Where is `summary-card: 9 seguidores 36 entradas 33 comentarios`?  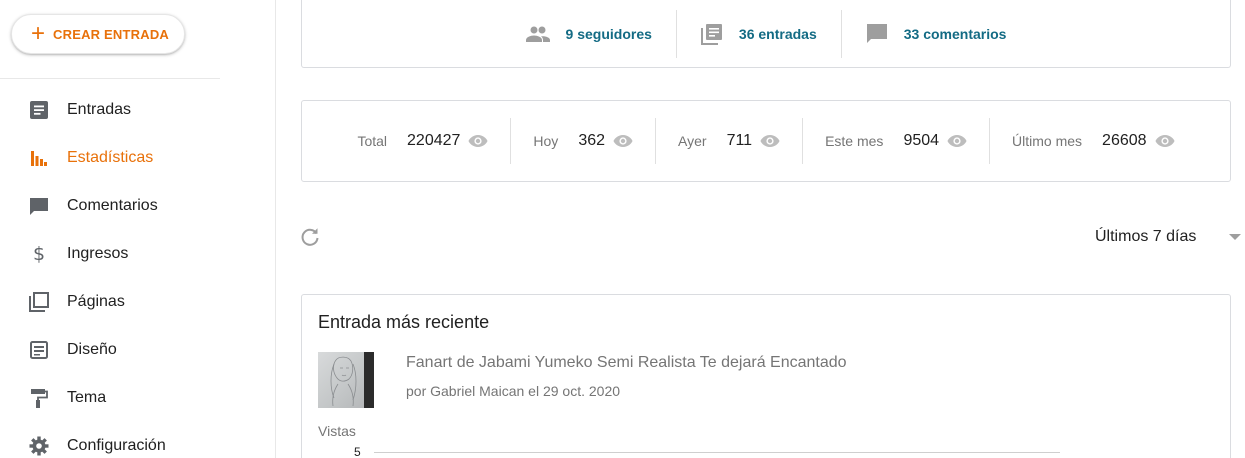 summary-card: 9 seguidores 36 entradas 33 comentarios is located at coordinates (766, 34).